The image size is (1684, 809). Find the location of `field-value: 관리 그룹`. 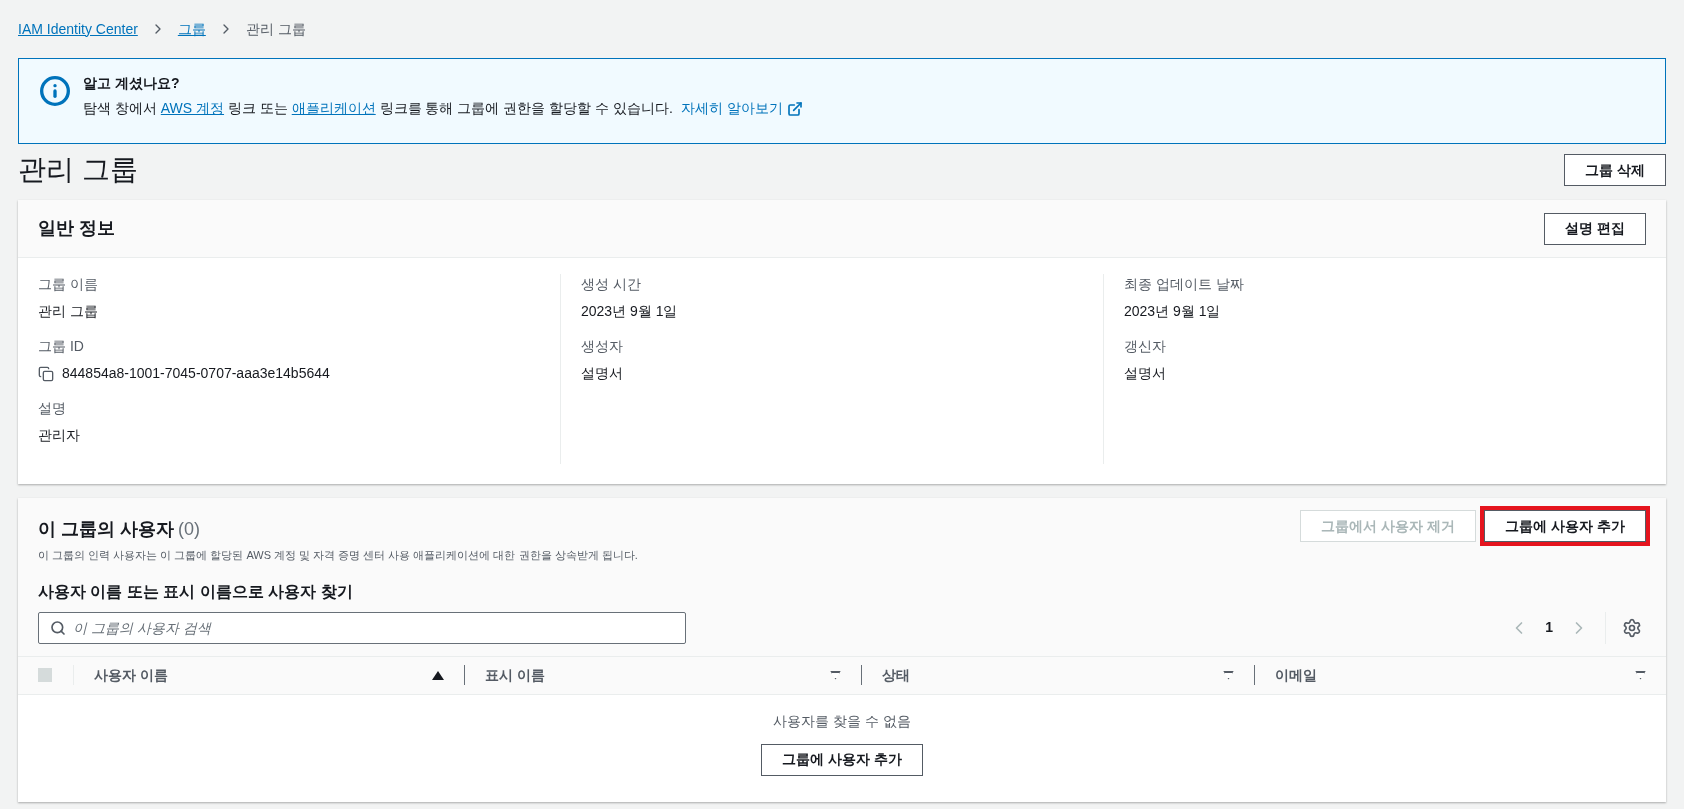

field-value: 관리 그룹 is located at coordinates (68, 311).